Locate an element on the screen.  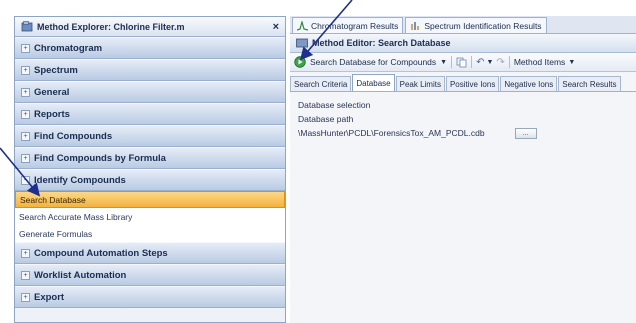
method-editor-icon is located at coordinates (302, 43).